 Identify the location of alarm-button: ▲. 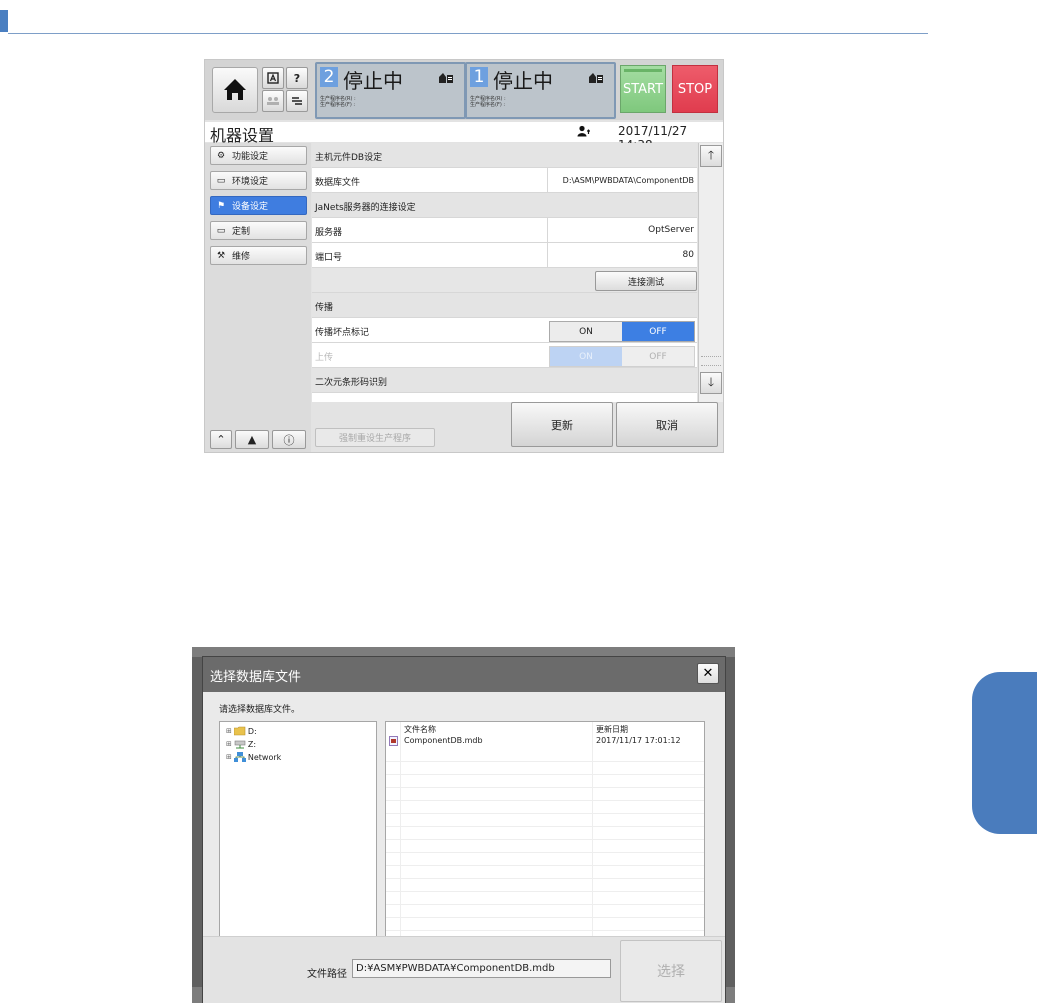
(252, 439).